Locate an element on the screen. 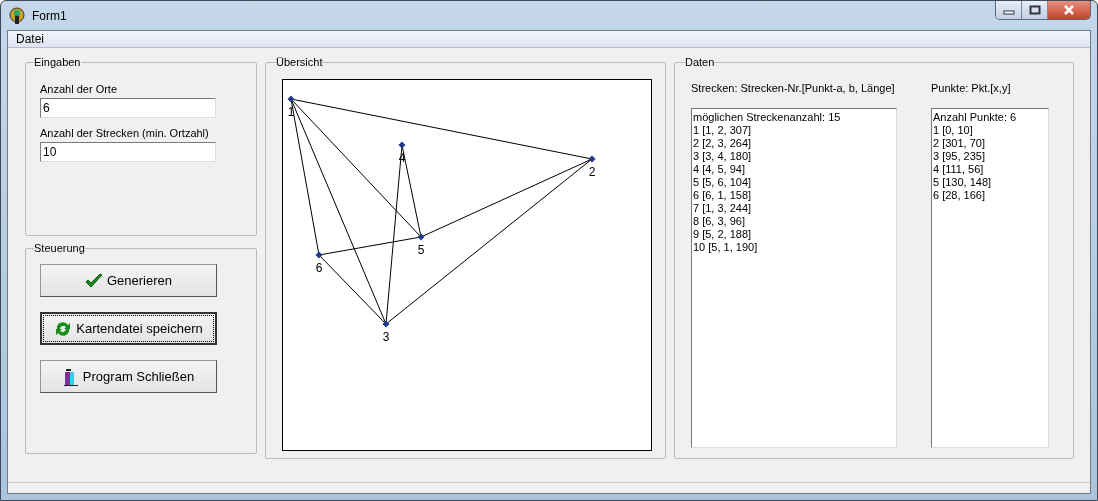 This screenshot has width=1098, height=501. close-icon is located at coordinates (1069, 10).